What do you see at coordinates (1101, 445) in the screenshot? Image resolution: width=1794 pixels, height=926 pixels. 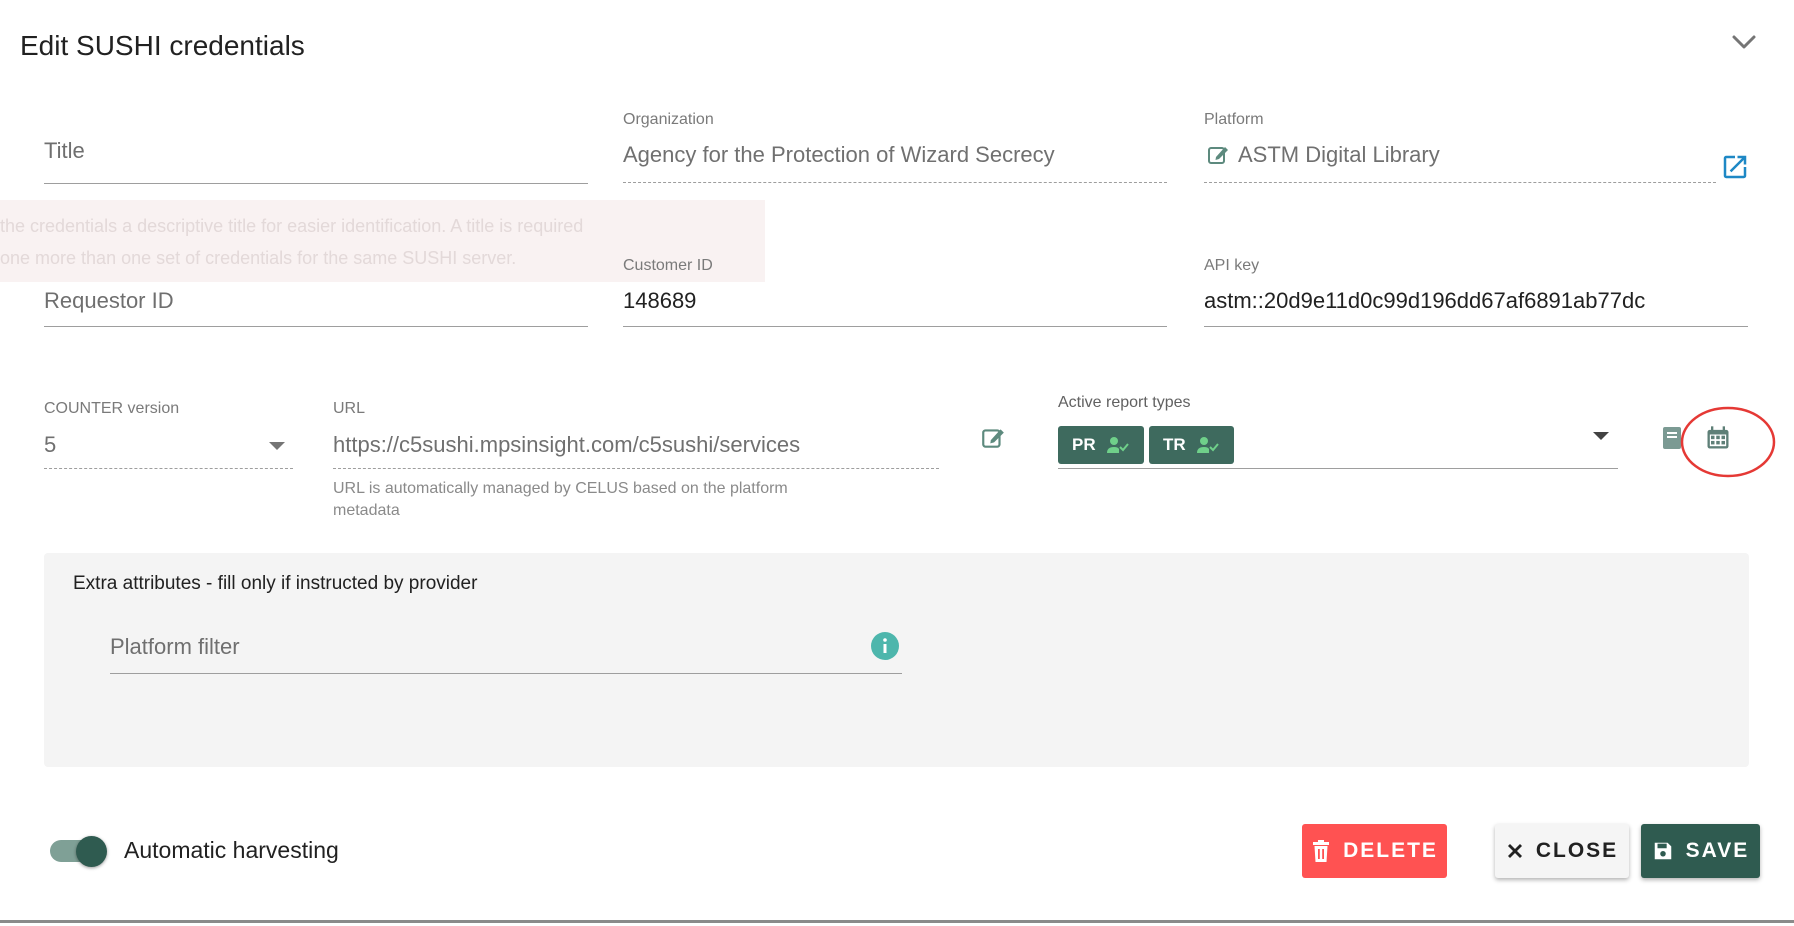 I see `report-chip-pr: PR` at bounding box center [1101, 445].